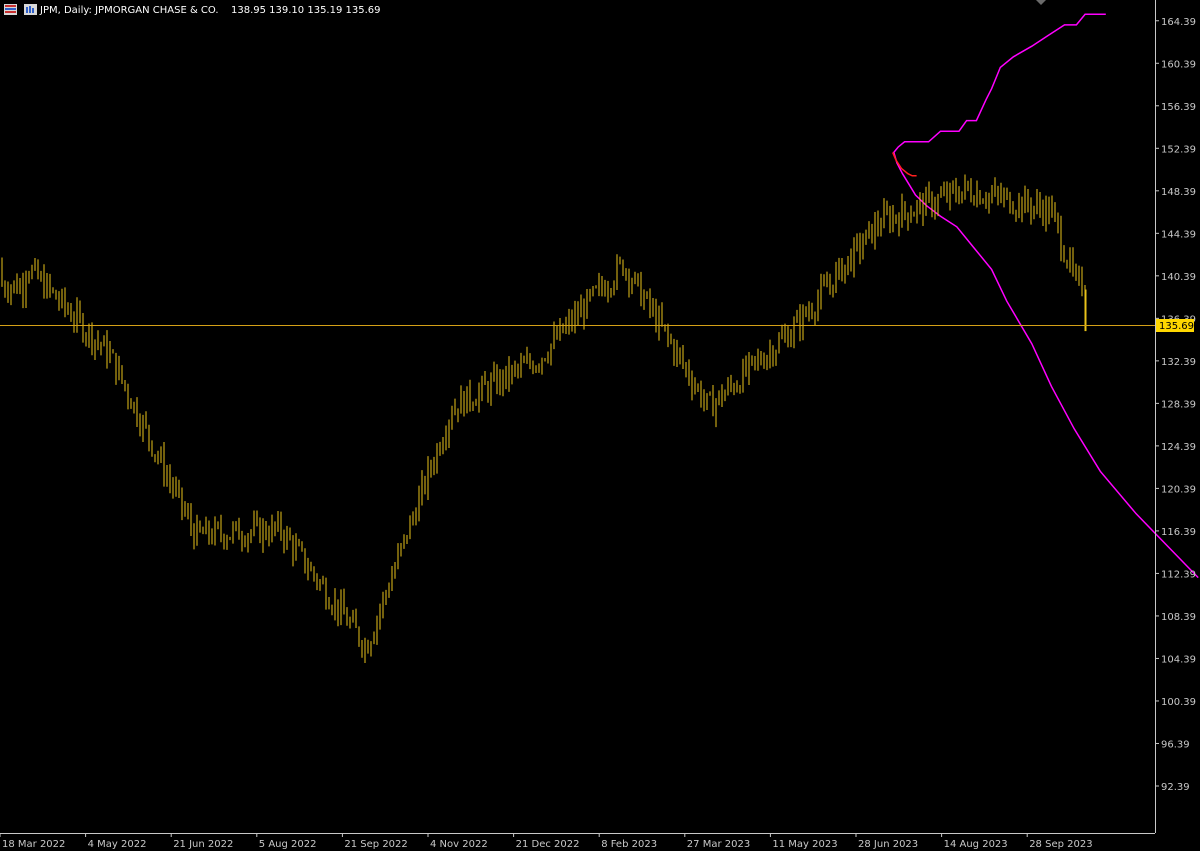  What do you see at coordinates (629, 844) in the screenshot?
I see `time-tick-label: 8 Feb 2023` at bounding box center [629, 844].